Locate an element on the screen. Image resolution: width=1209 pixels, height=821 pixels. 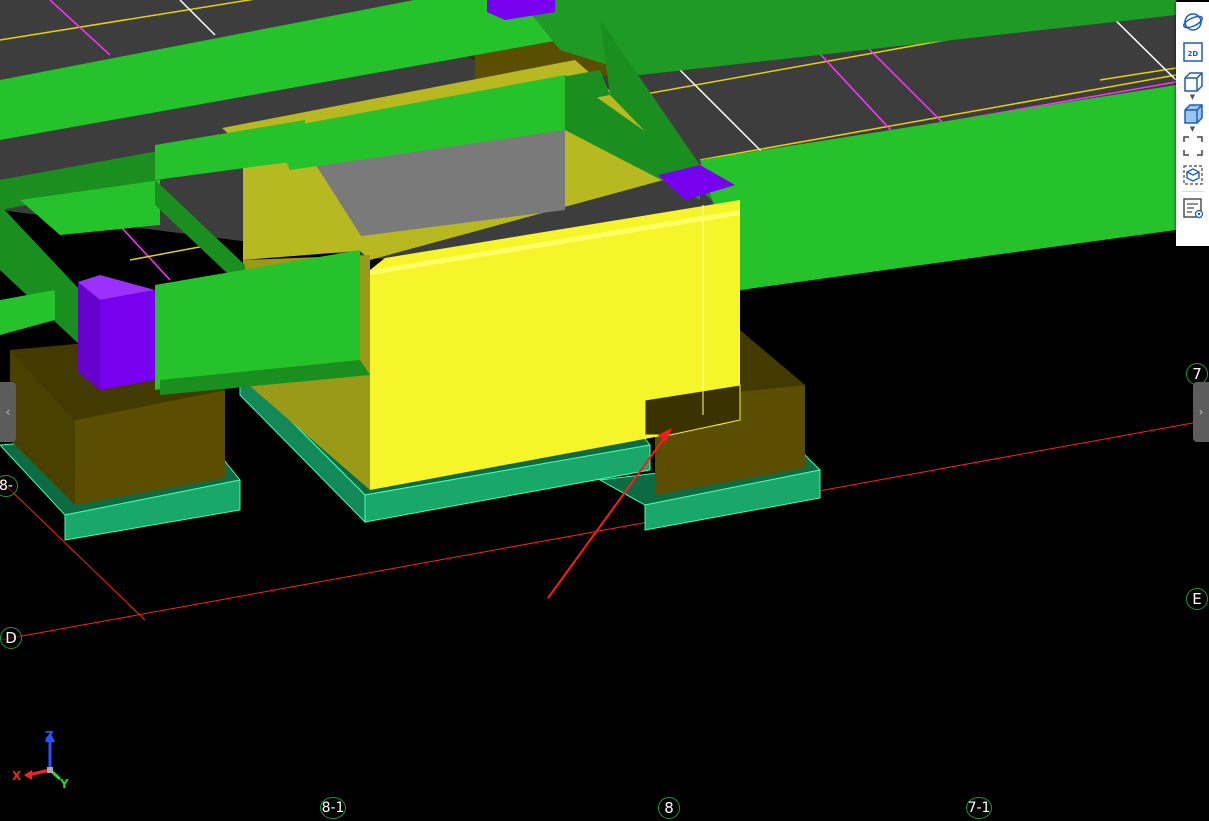
orbit-icon is located at coordinates (1192, 22).